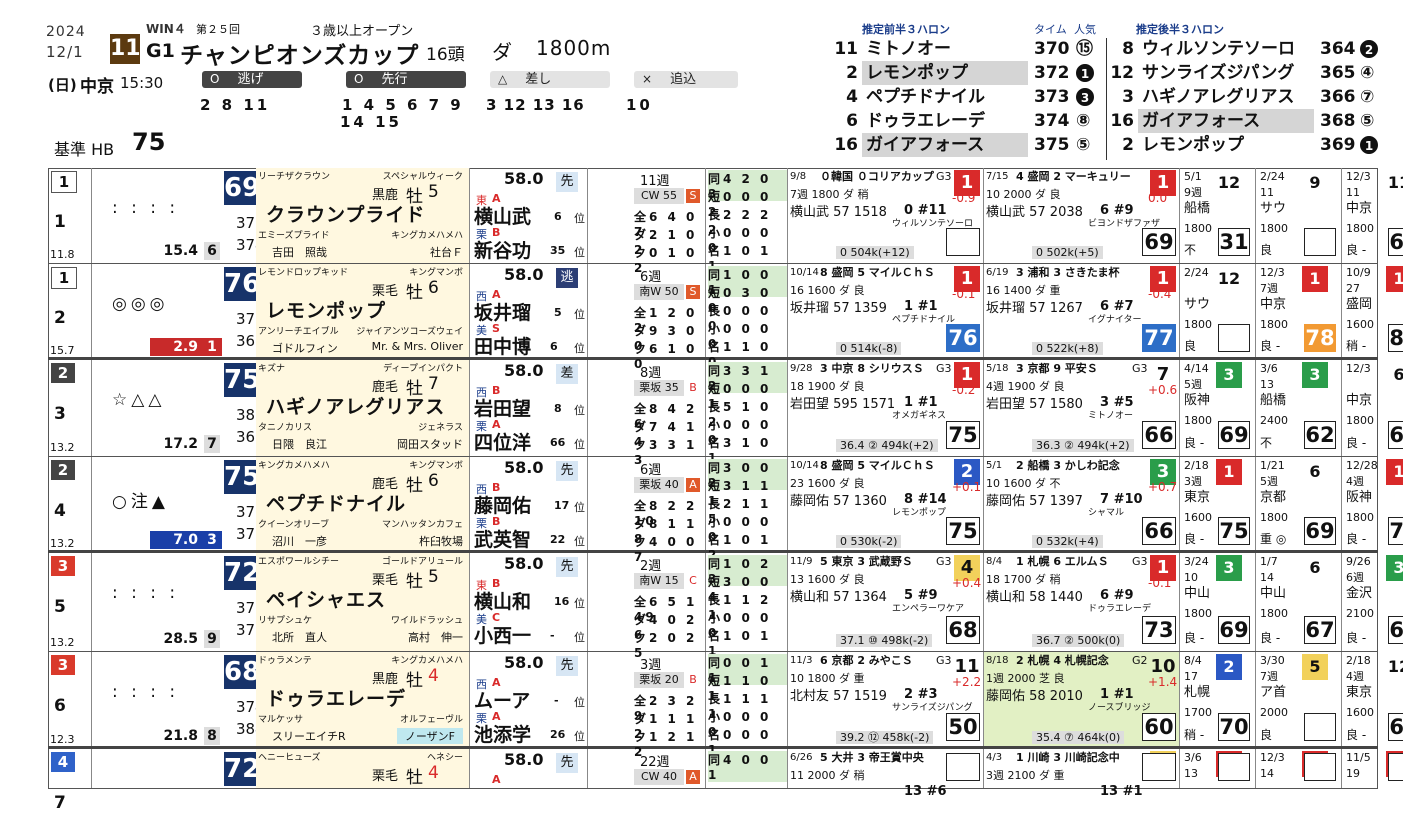 The height and width of the screenshot is (813, 1403). I want to click on history-distance: 1600, so click(1360, 712).